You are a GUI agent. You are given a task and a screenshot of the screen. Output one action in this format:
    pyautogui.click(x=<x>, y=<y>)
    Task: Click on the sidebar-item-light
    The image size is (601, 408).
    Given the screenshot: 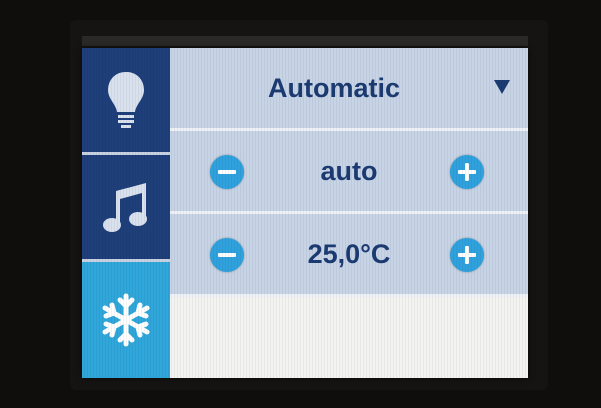 What is the action you would take?
    pyautogui.click(x=126, y=101)
    